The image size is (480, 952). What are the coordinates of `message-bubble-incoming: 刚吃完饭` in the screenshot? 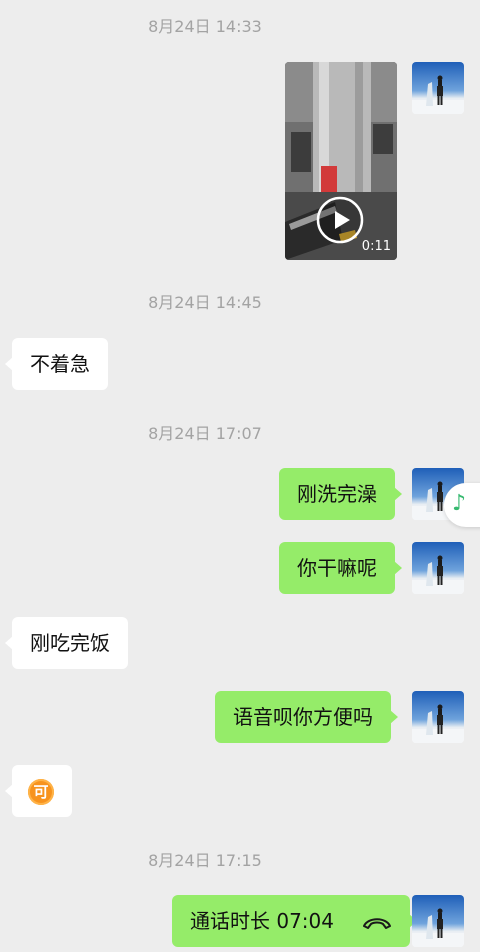 It's located at (66, 643).